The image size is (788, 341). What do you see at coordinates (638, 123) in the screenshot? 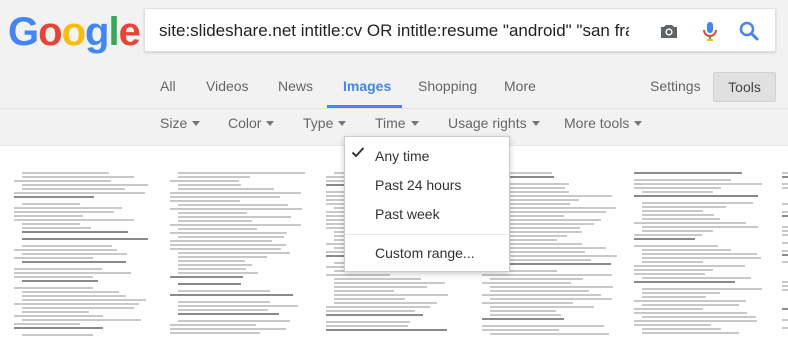
I see `chevron-down-icon` at bounding box center [638, 123].